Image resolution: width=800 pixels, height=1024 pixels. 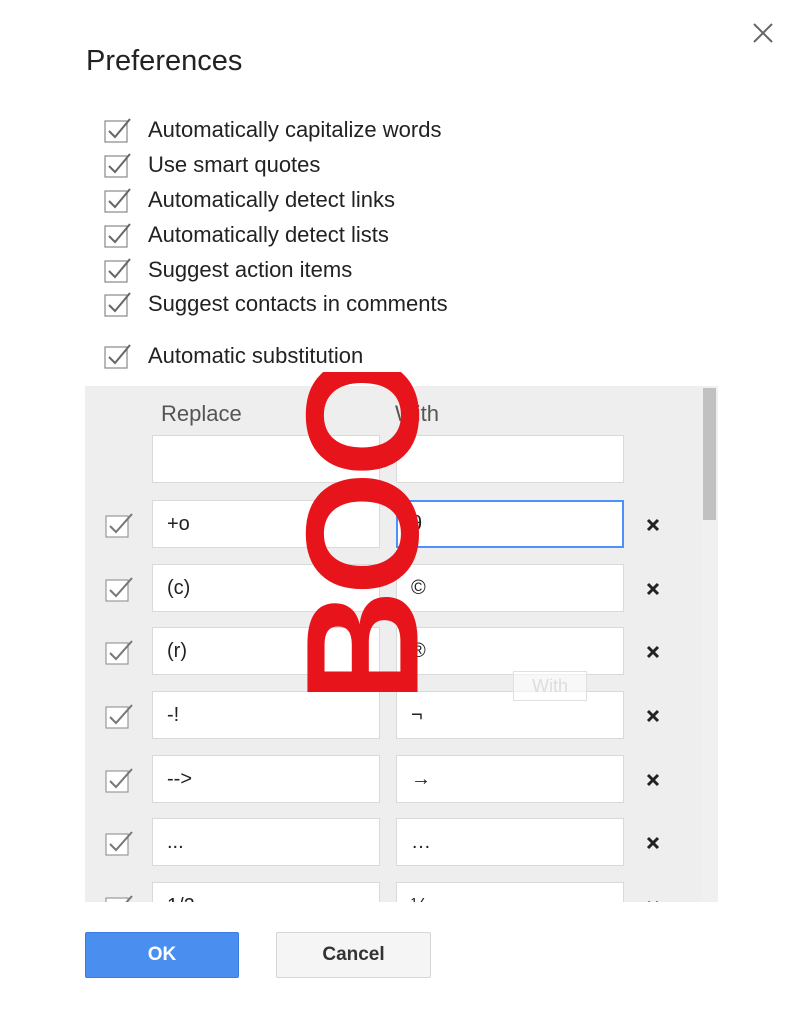 What do you see at coordinates (234, 165) in the screenshot?
I see `pref-label: Use smart quotes` at bounding box center [234, 165].